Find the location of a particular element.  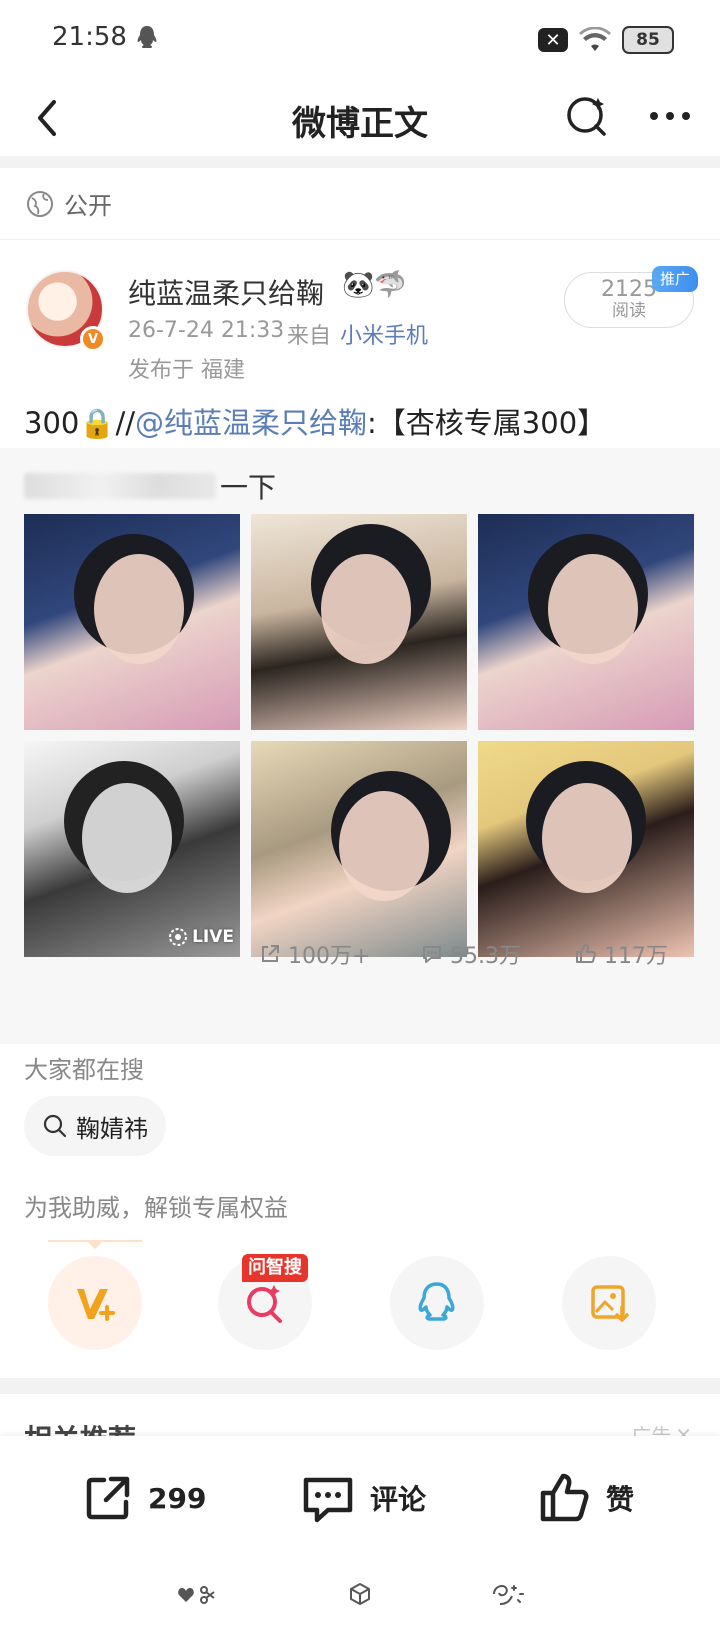

blurred-text is located at coordinates (120, 486).